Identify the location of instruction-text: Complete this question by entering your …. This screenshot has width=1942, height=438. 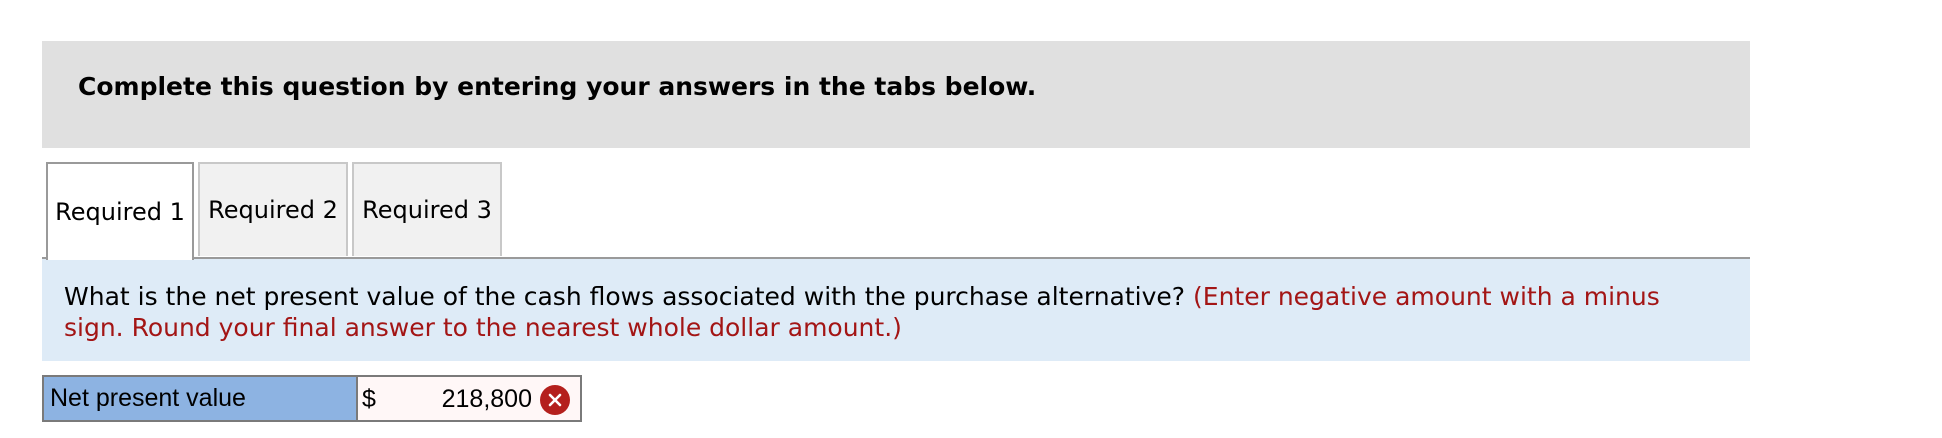
(557, 86).